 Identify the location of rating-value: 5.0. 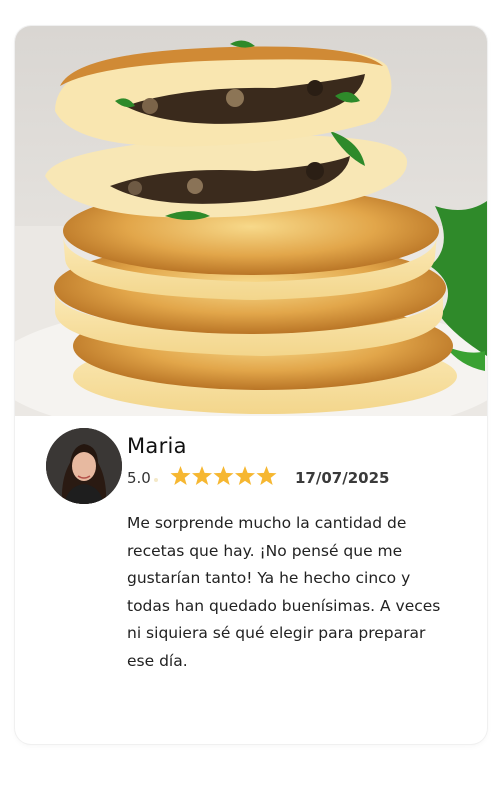
(139, 478).